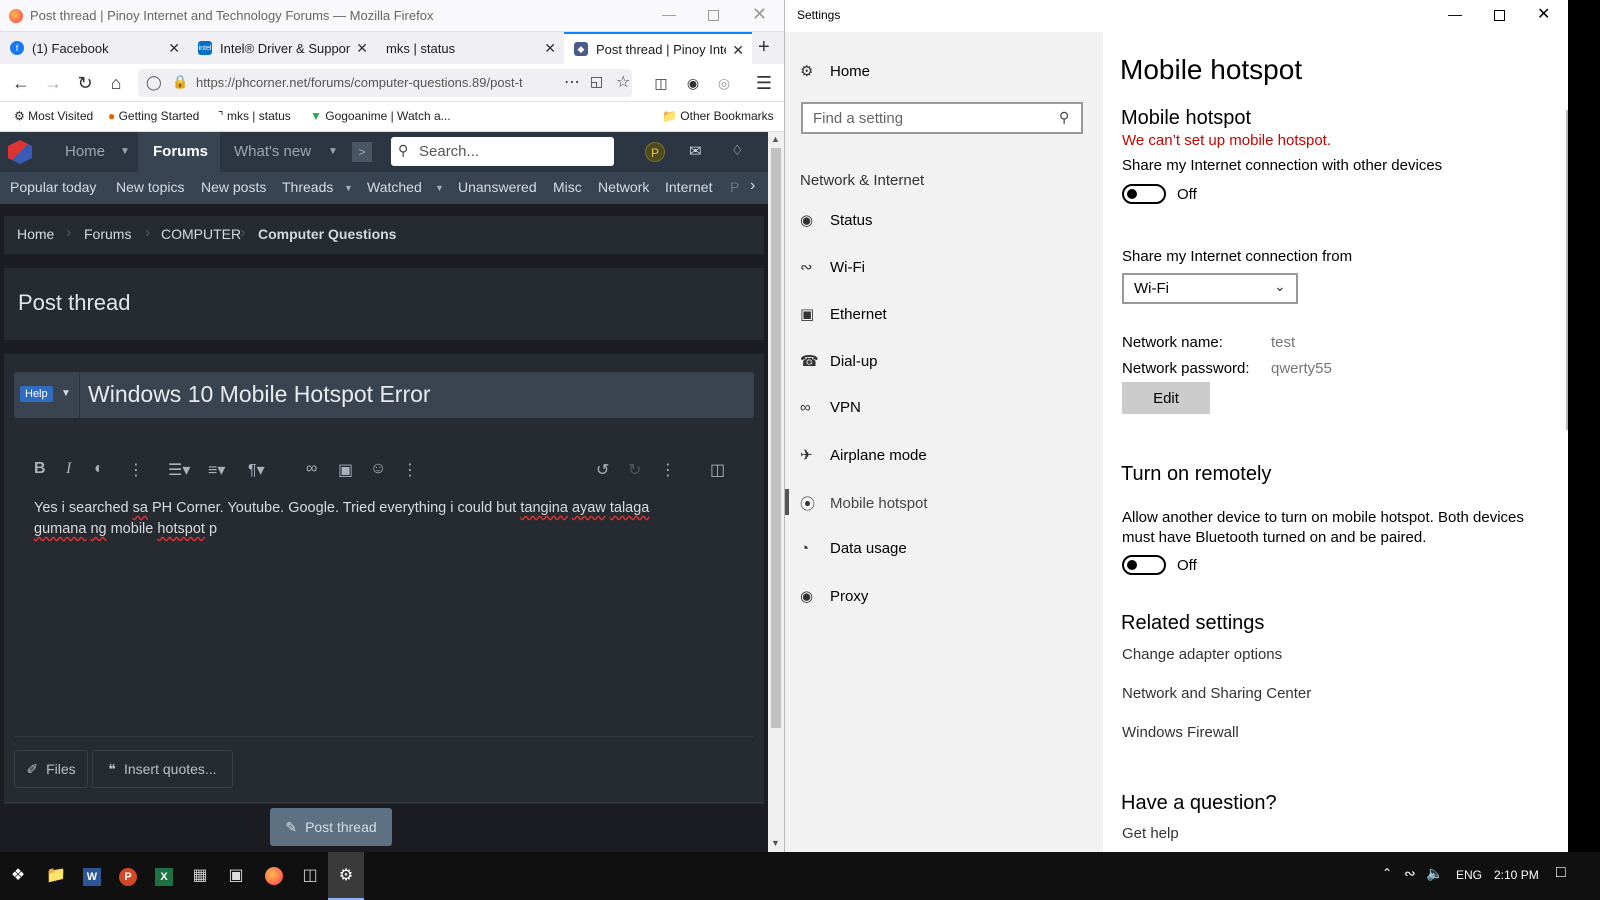 This screenshot has height=900, width=1600. What do you see at coordinates (834, 596) in the screenshot?
I see `settings-nav-proxy: ◉ Proxy` at bounding box center [834, 596].